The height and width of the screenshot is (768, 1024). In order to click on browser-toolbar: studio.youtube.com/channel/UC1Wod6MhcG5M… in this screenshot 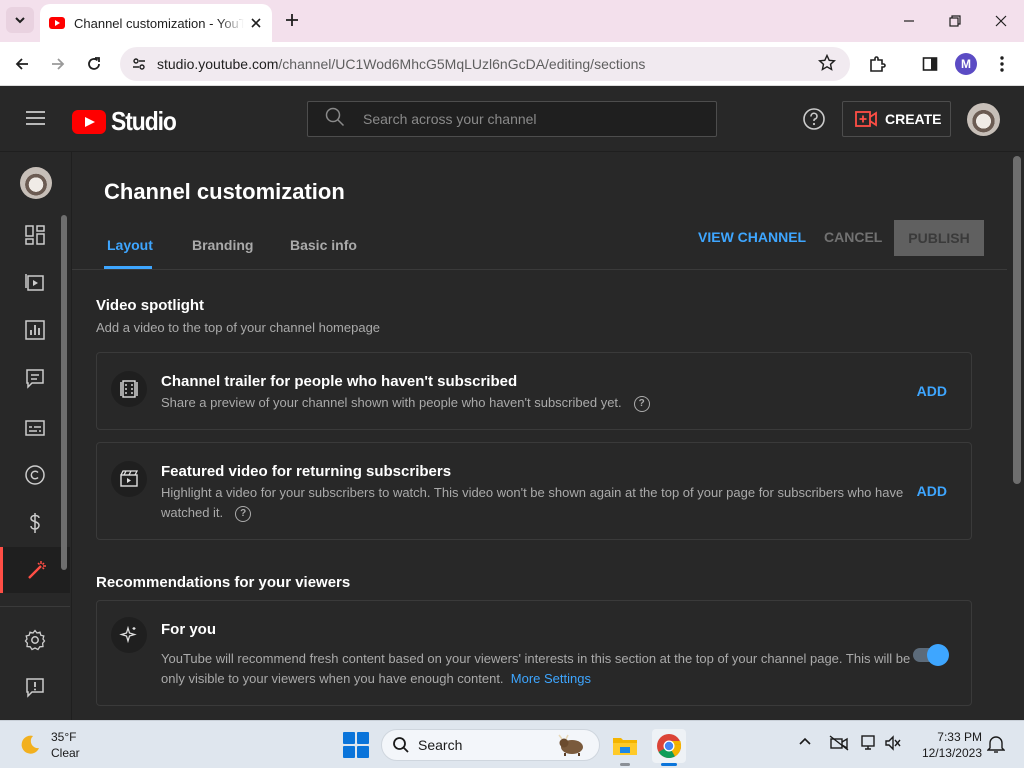, I will do `click(512, 64)`.